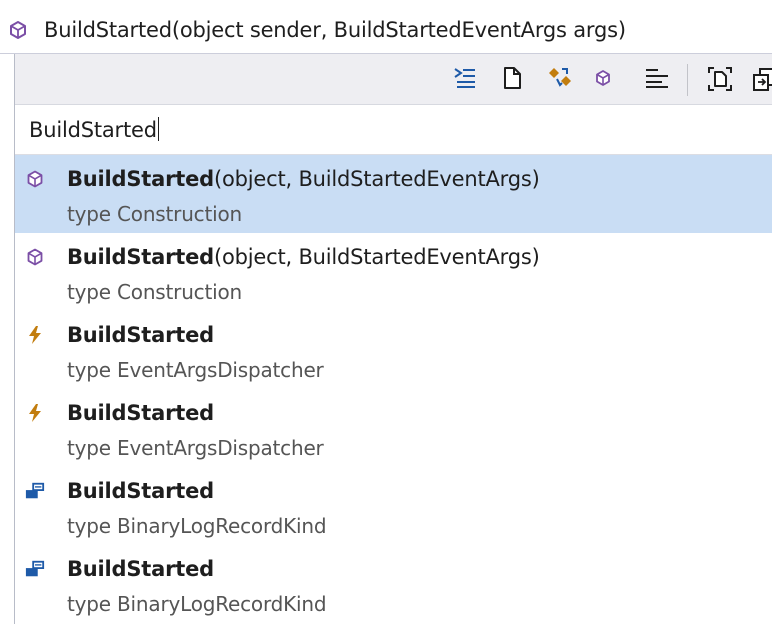 This screenshot has width=772, height=624. I want to click on copy-icon, so click(762, 79).